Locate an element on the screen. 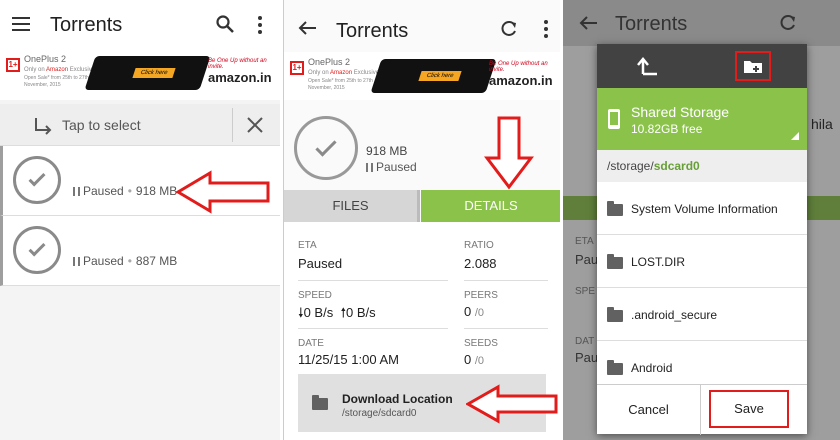 Image resolution: width=840 pixels, height=440 pixels. phone-storage-icon is located at coordinates (614, 119).